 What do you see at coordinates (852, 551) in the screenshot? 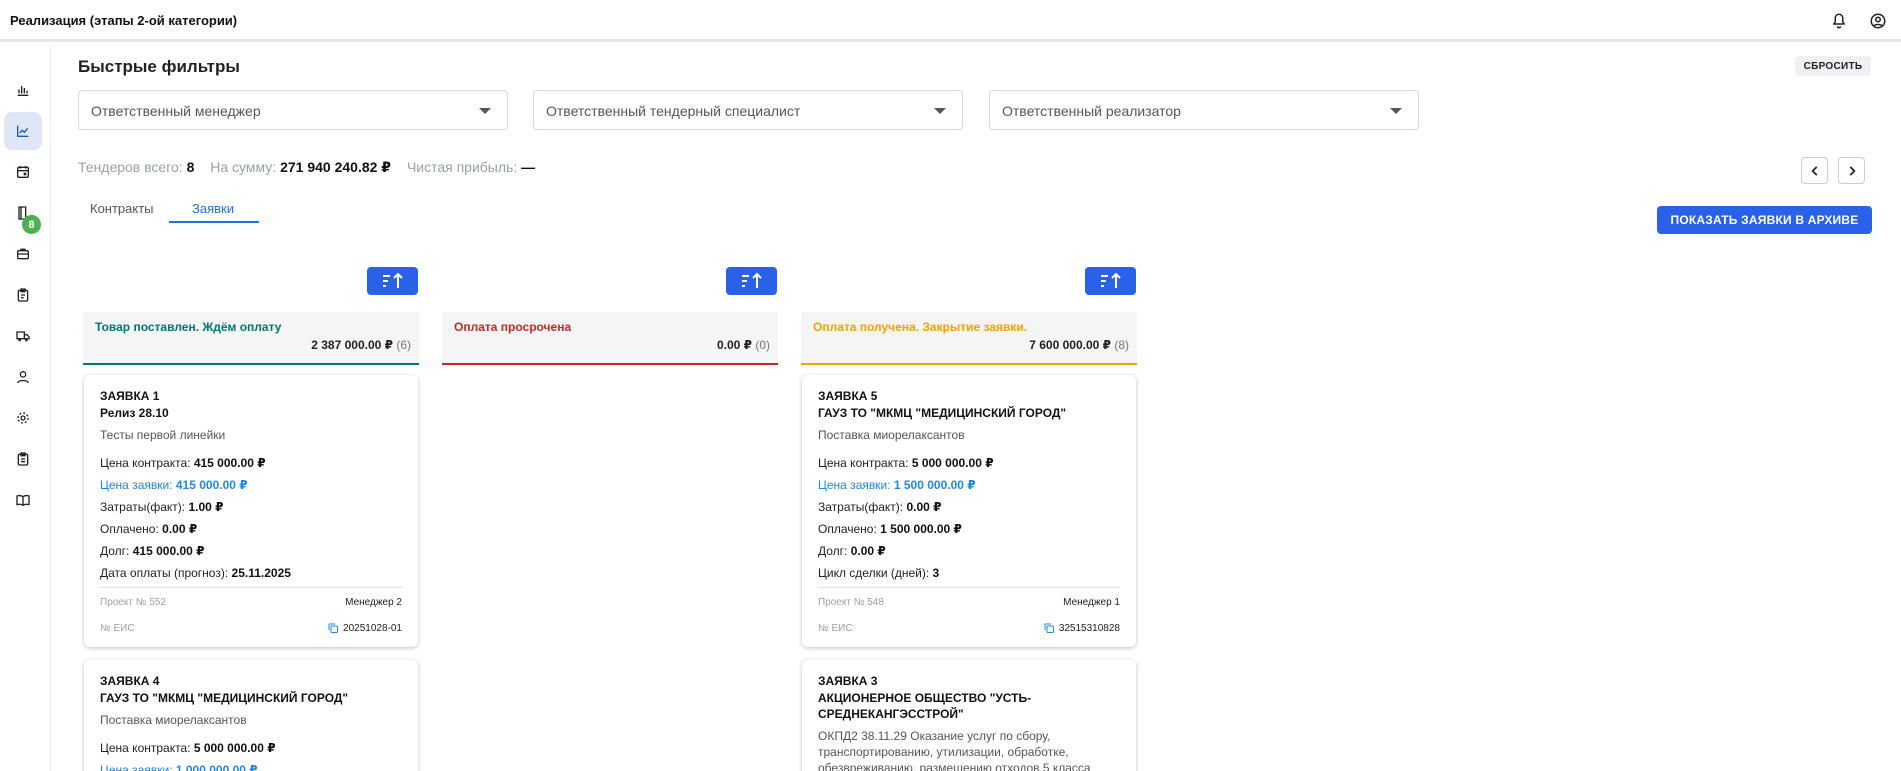
I see `debt-row: Долг: 0.00 ₽` at bounding box center [852, 551].